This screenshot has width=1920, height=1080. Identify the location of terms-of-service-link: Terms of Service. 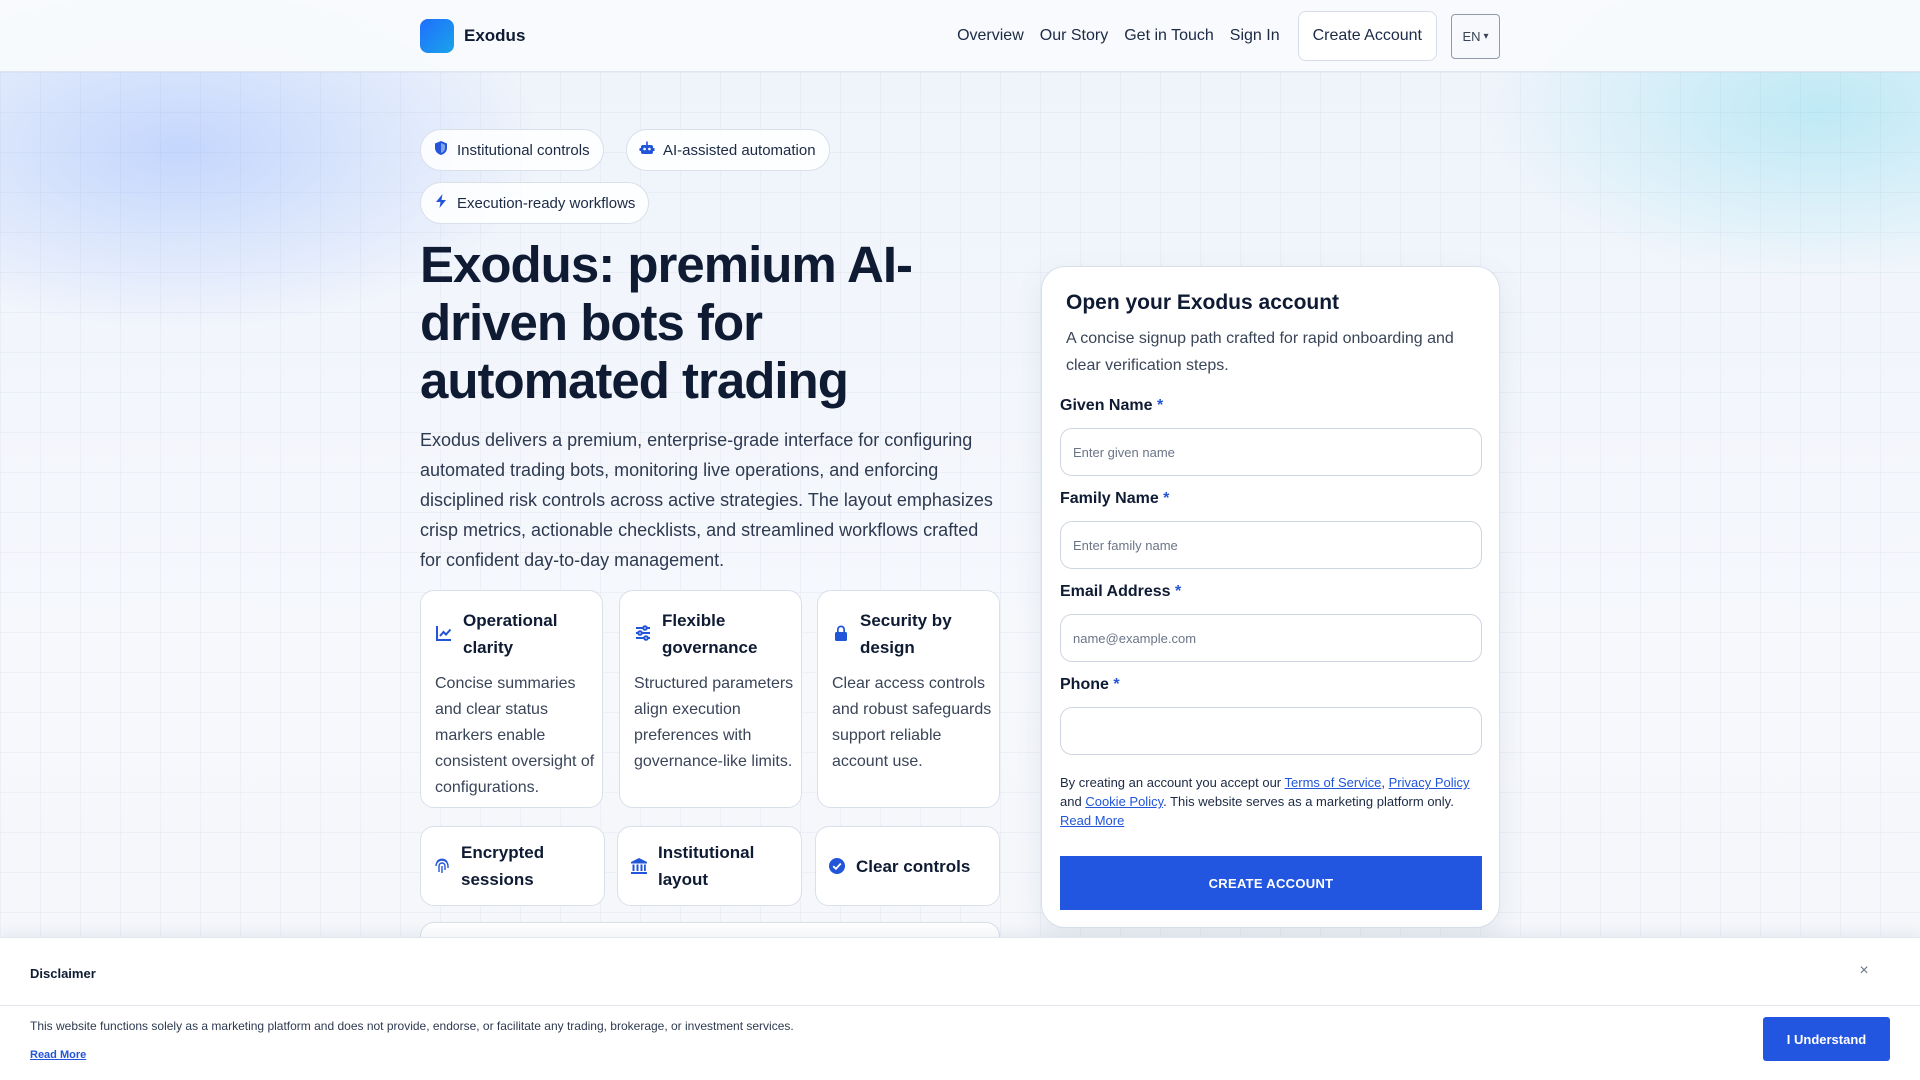
(1333, 782).